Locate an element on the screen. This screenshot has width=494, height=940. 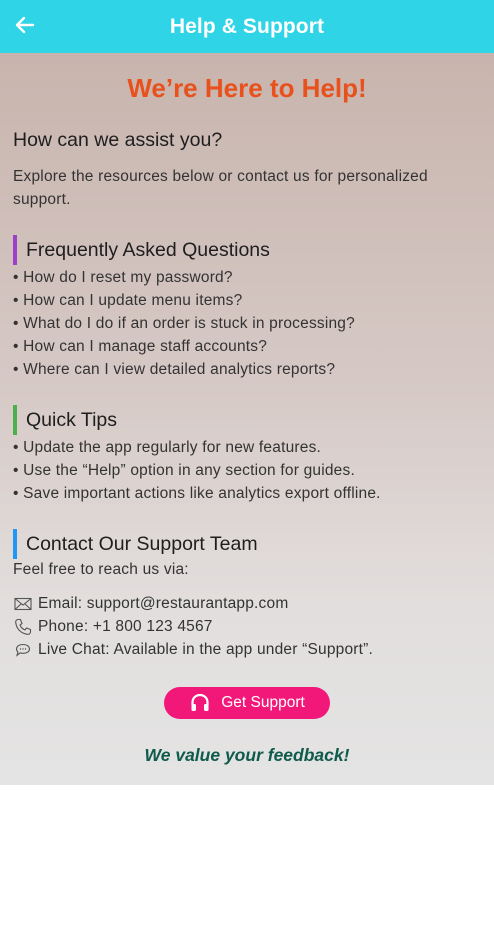
faq-item: • How do I reset my password? is located at coordinates (123, 277).